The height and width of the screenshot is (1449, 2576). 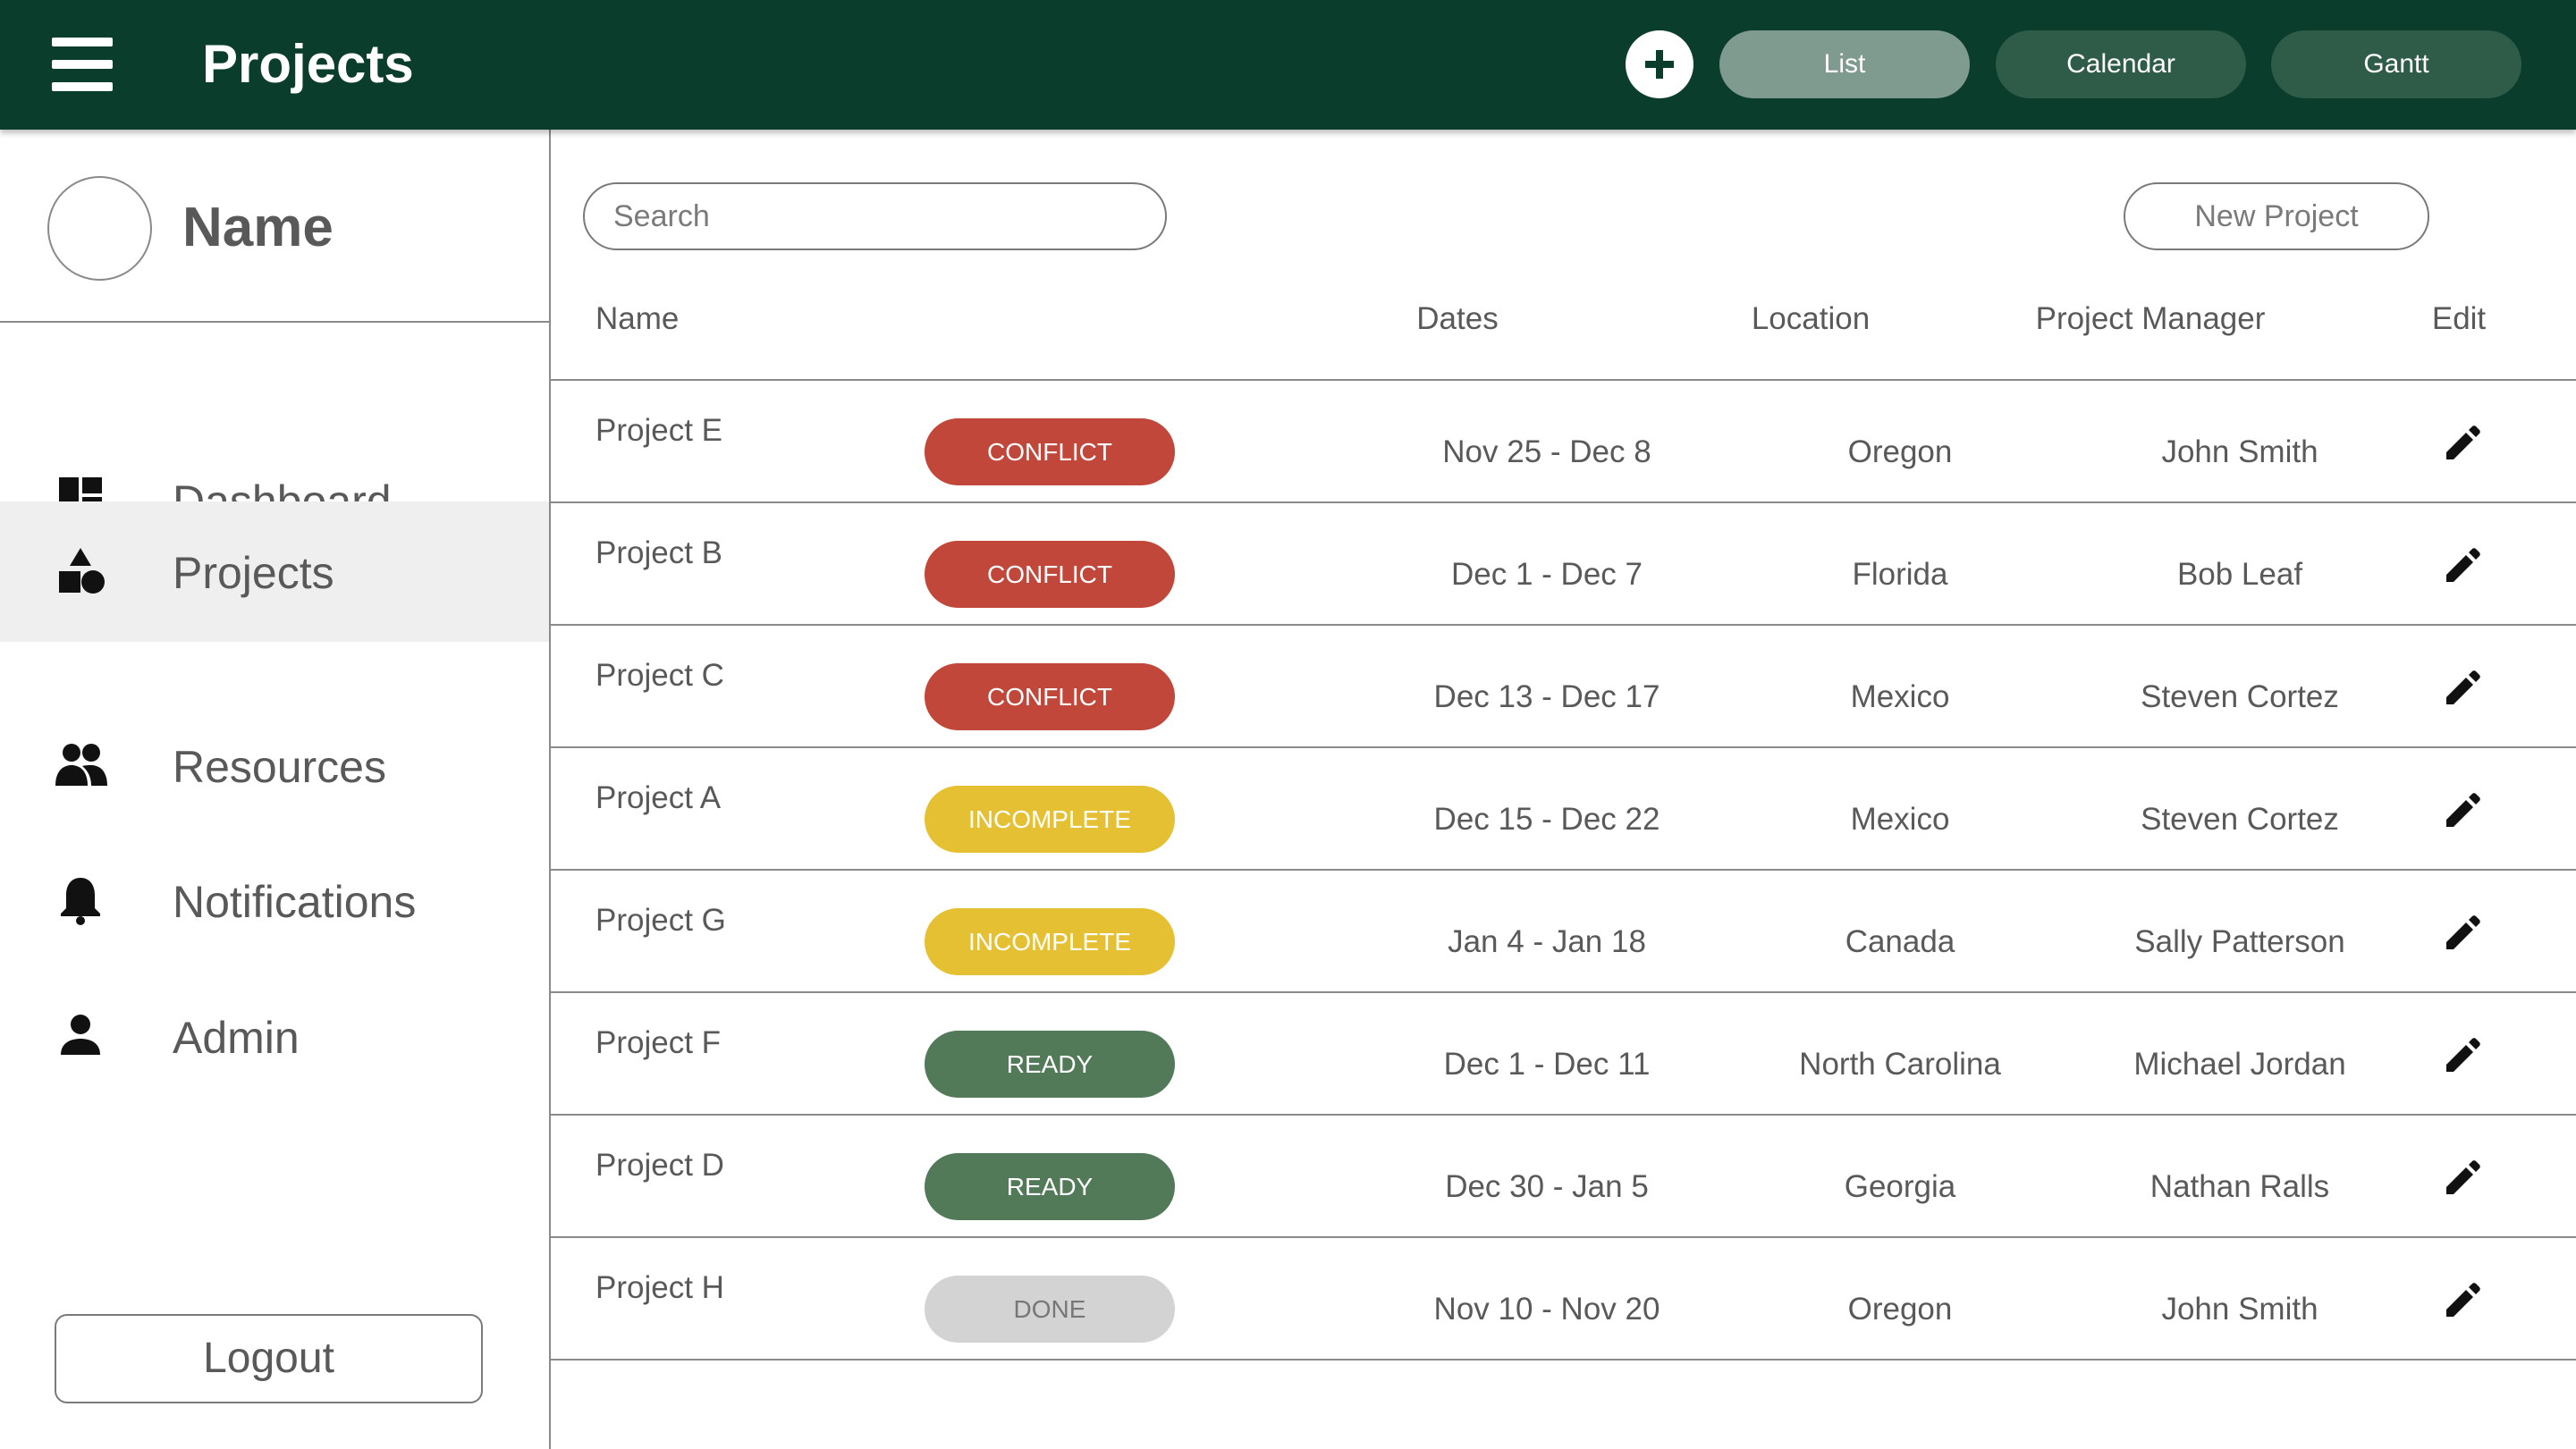 I want to click on project-dates: Dec 15 - Dec 22, so click(x=1546, y=820).